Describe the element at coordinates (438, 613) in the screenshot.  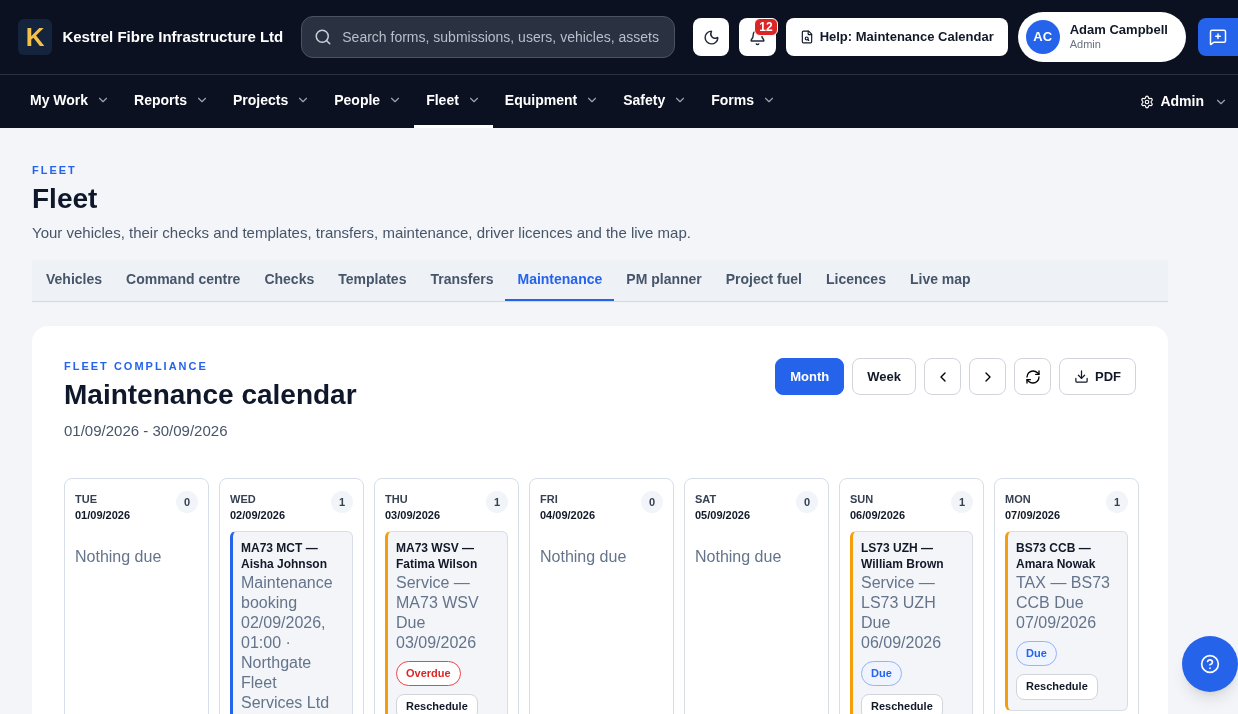
I see `event-detail: Service — MA73 WSV Due 03/09/2026` at that location.